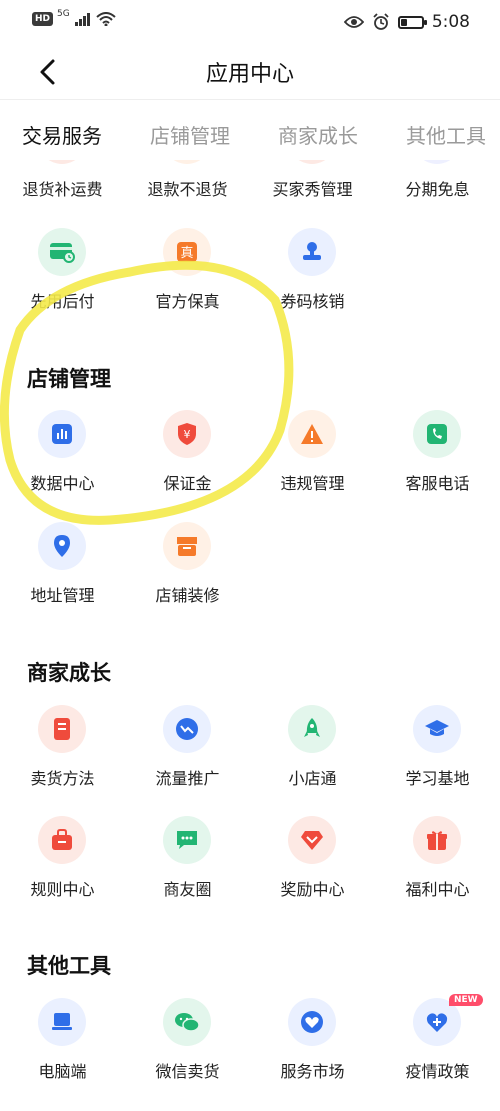 Image resolution: width=500 pixels, height=1111 pixels. I want to click on app-item-label: 客服电话, so click(437, 483).